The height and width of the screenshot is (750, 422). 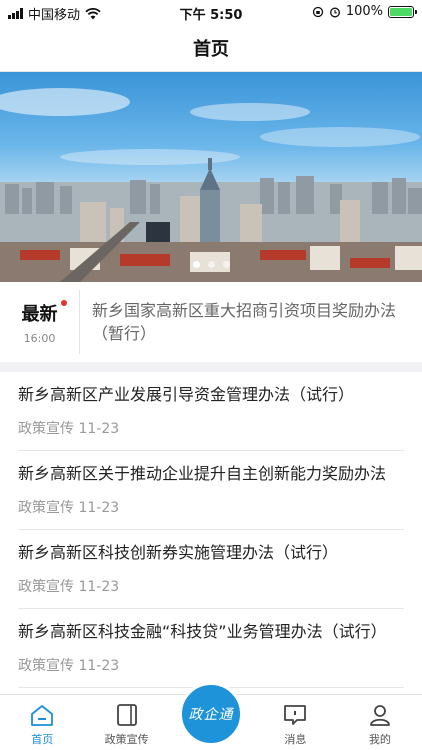 I want to click on news-title: 新乡高新区科技创新券实施管理办法（试行）, so click(x=211, y=553).